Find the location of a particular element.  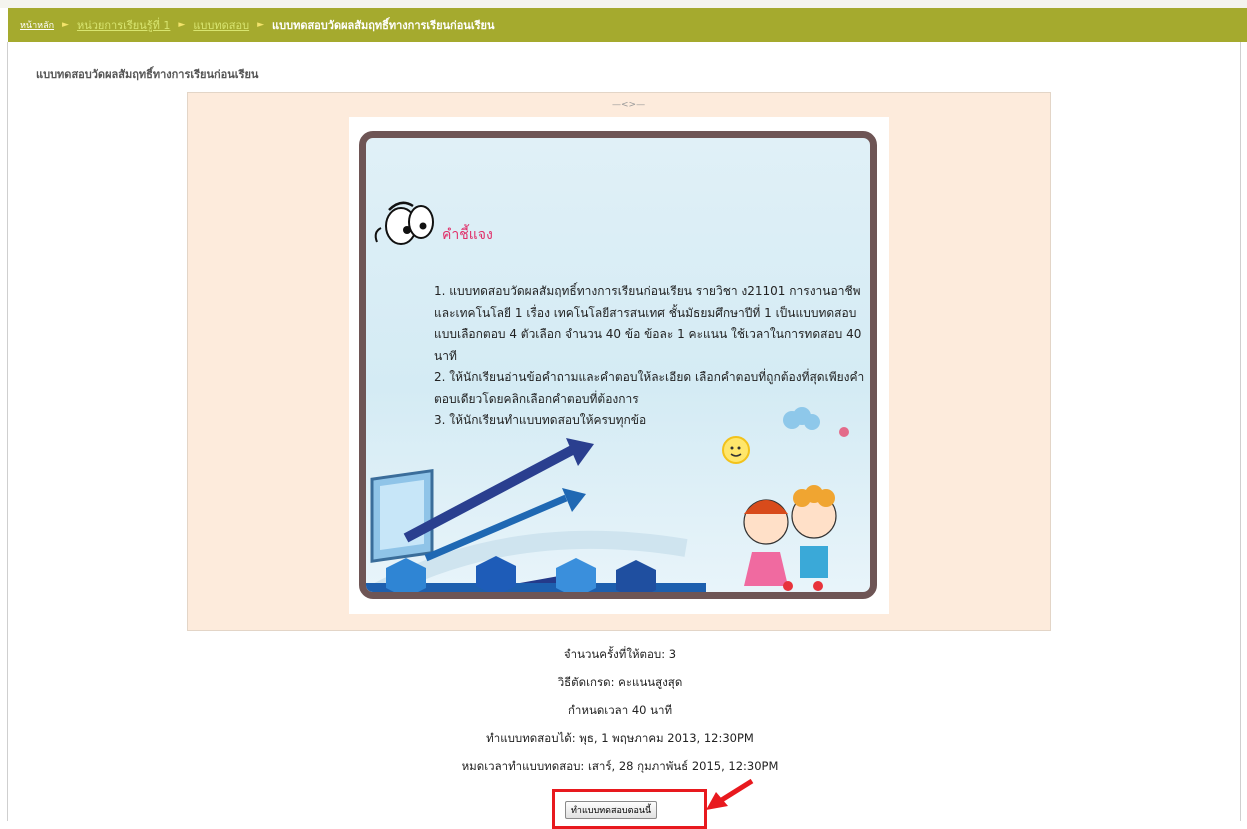

time-limit: กำหนดเวลา 40 นาที is located at coordinates (620, 710).